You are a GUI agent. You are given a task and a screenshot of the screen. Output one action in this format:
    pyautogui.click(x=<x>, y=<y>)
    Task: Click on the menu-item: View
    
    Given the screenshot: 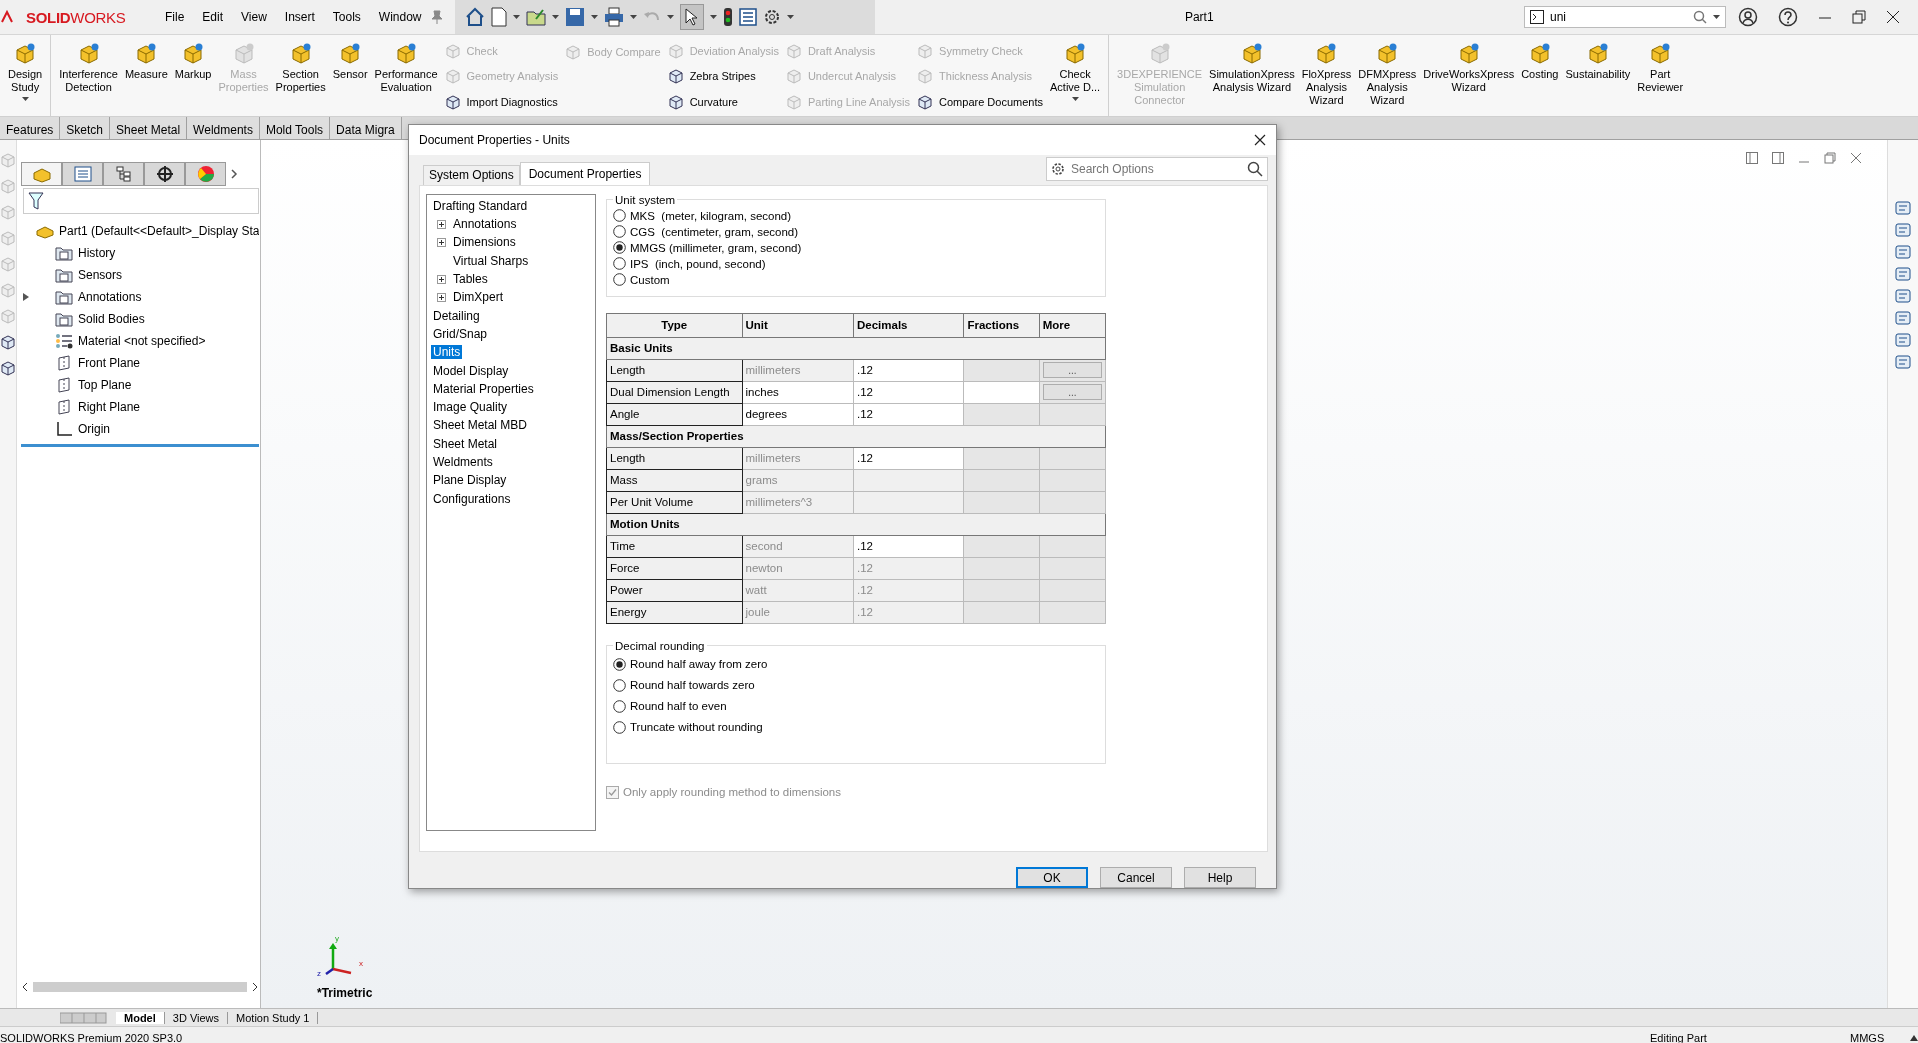 What is the action you would take?
    pyautogui.click(x=254, y=17)
    